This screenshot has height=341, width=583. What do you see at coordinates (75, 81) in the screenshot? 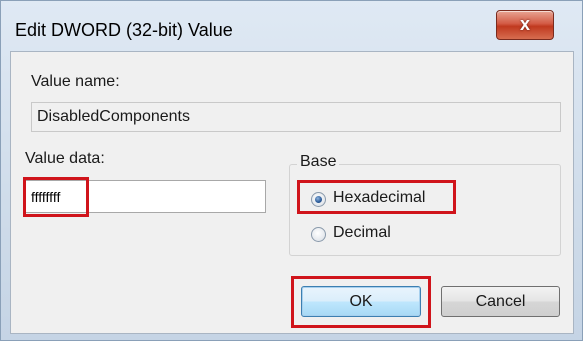
I see `value-name-label: Value name:` at bounding box center [75, 81].